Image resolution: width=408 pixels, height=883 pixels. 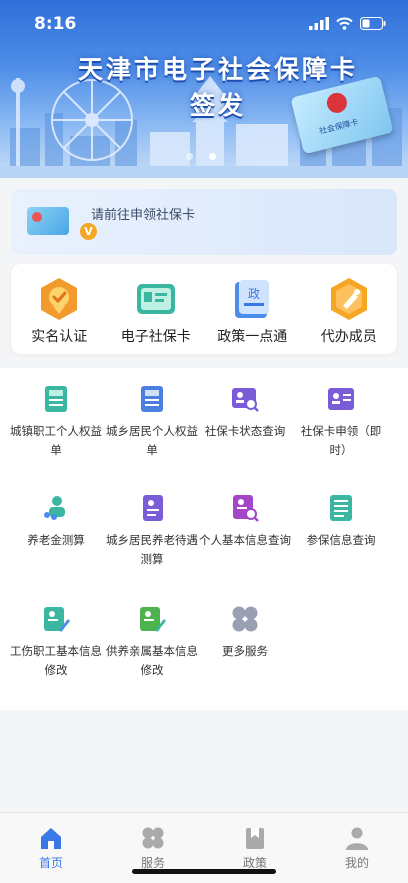 What do you see at coordinates (56, 422) in the screenshot?
I see `service-urban-employee-rights: 城镇职工个人权益单` at bounding box center [56, 422].